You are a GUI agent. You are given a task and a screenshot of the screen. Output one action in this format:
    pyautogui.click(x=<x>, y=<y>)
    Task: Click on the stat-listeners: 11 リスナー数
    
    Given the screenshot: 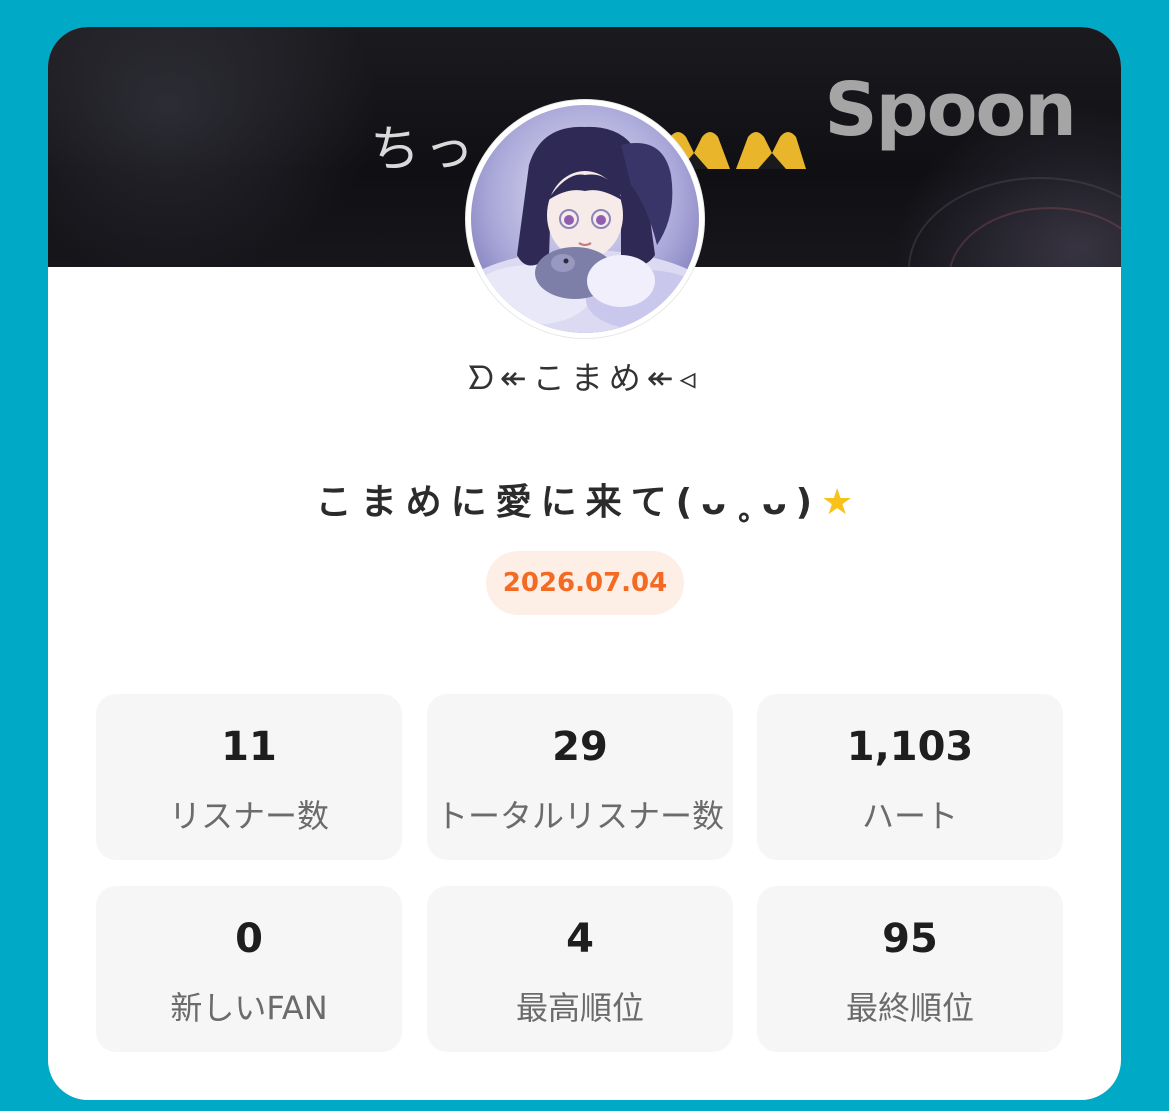 What is the action you would take?
    pyautogui.click(x=249, y=777)
    